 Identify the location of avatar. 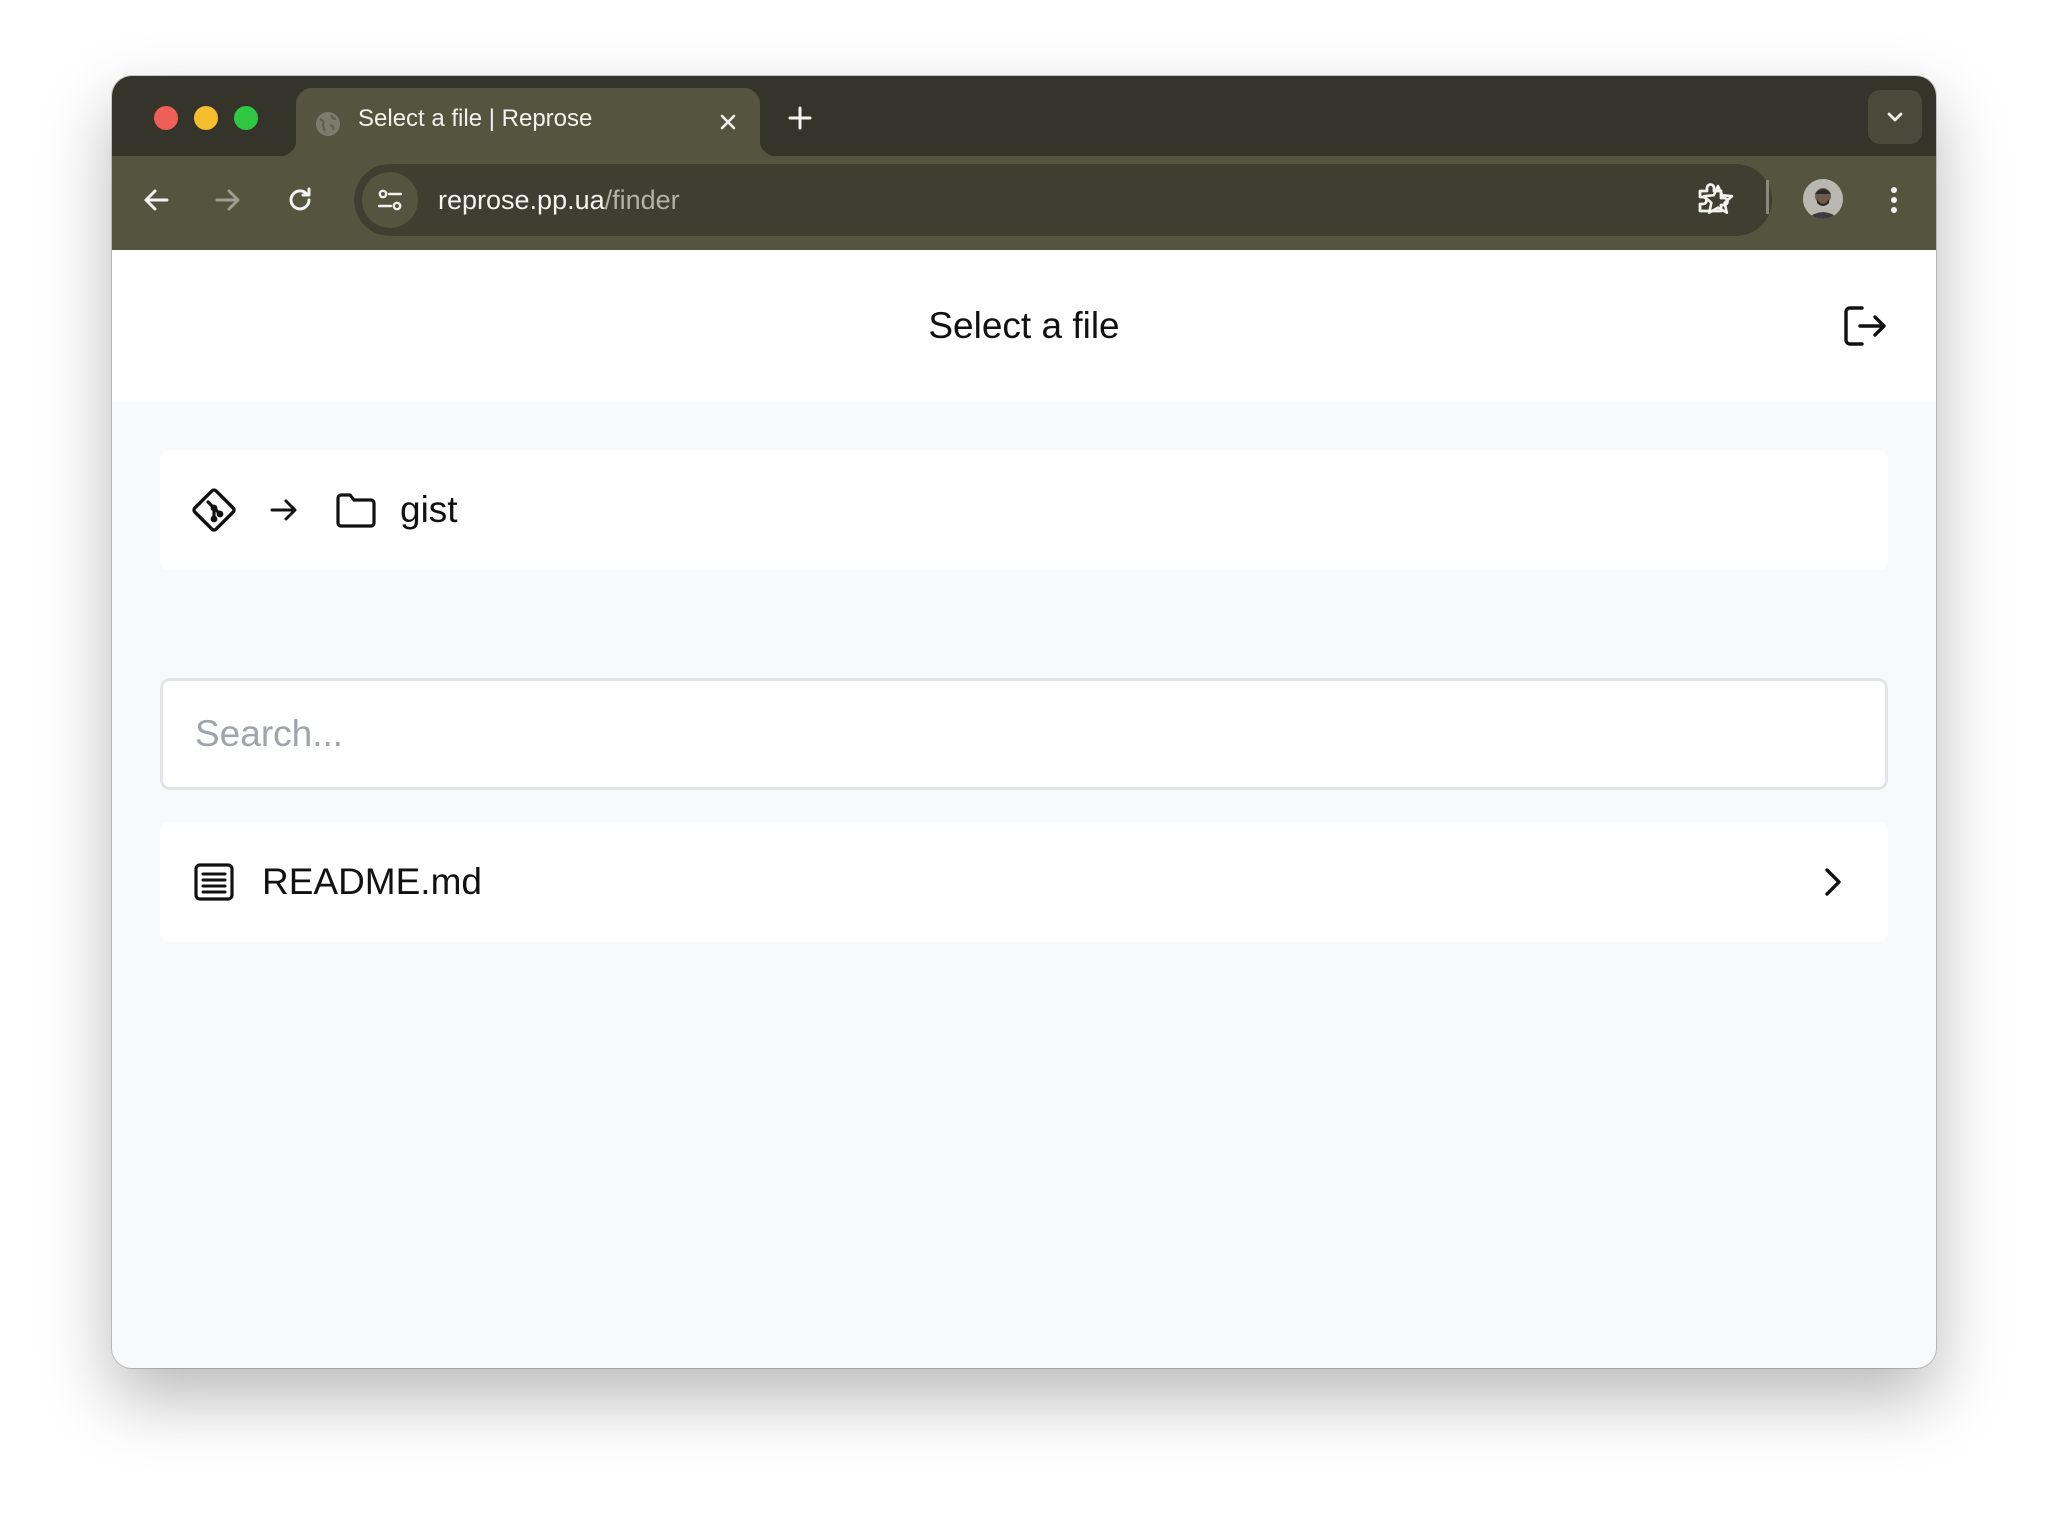
(1823, 199).